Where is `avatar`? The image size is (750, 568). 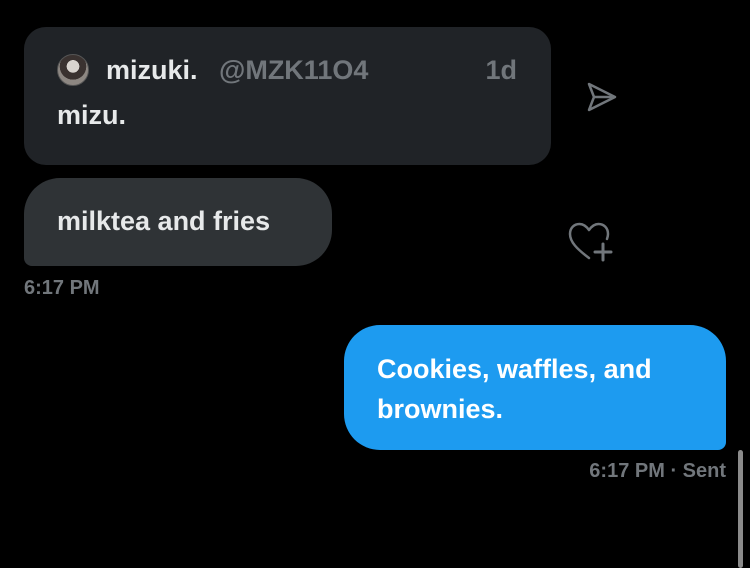 avatar is located at coordinates (73, 70).